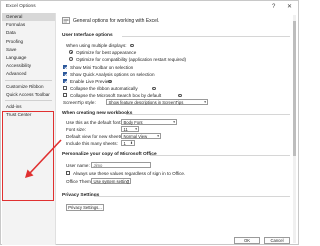  What do you see at coordinates (21, 6) in the screenshot?
I see `window-title: Excel Options` at bounding box center [21, 6].